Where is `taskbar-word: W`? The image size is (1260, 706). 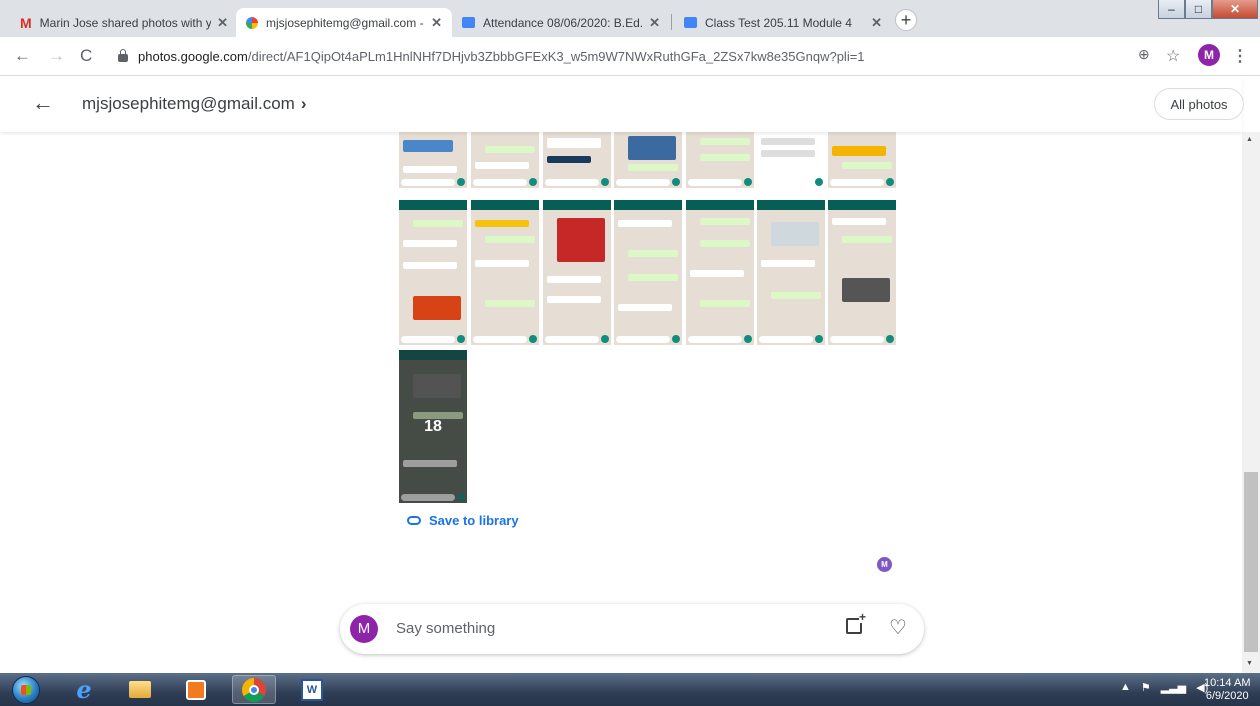
taskbar-word: W is located at coordinates (312, 689).